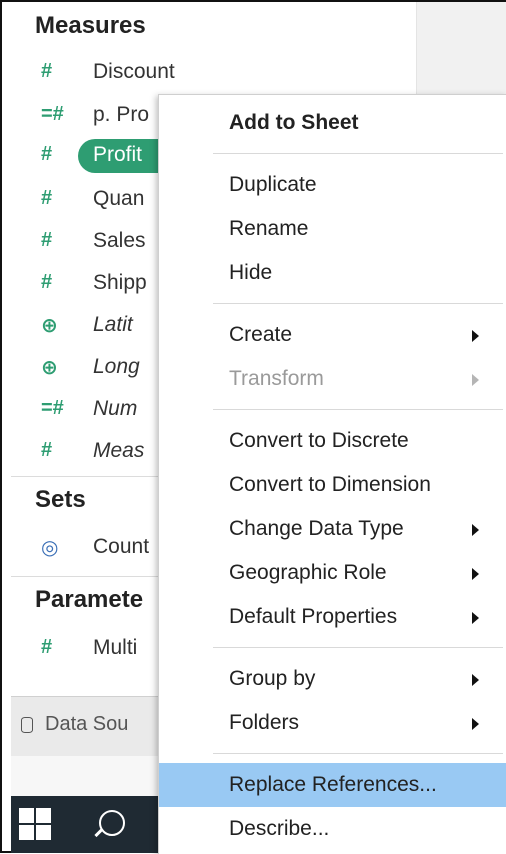 This screenshot has width=506, height=854. Describe the element at coordinates (294, 122) in the screenshot. I see `menu-item-label: Add to Sheet` at that location.